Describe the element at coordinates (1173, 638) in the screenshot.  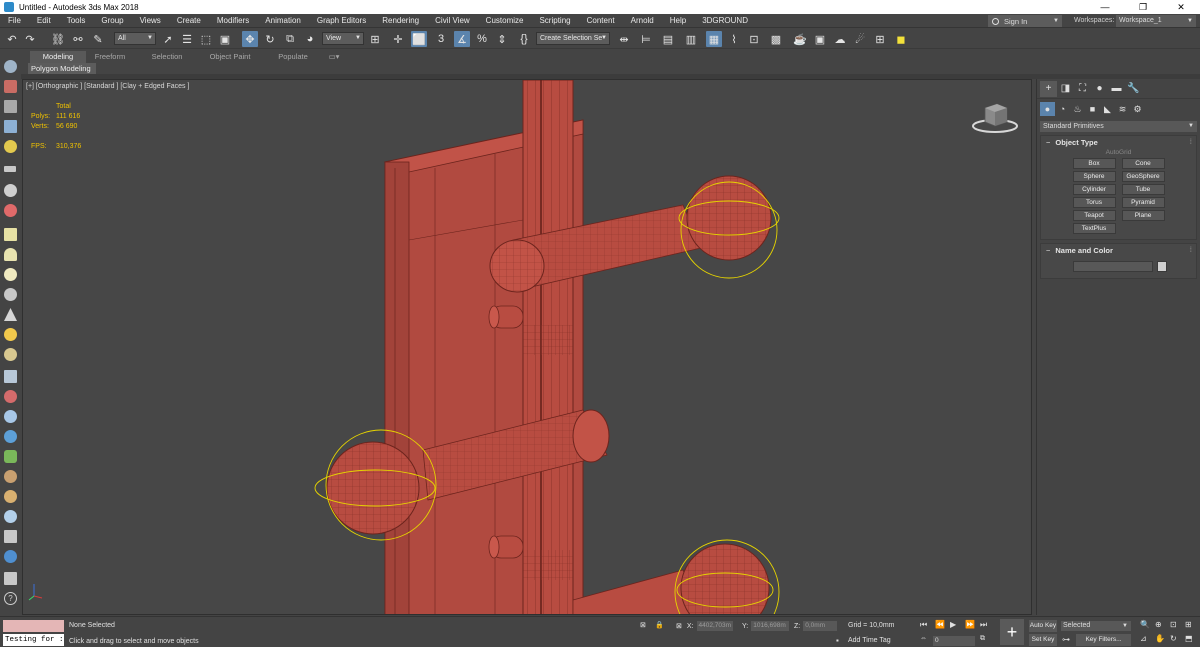
I see `orbit-icon: ↻` at that location.